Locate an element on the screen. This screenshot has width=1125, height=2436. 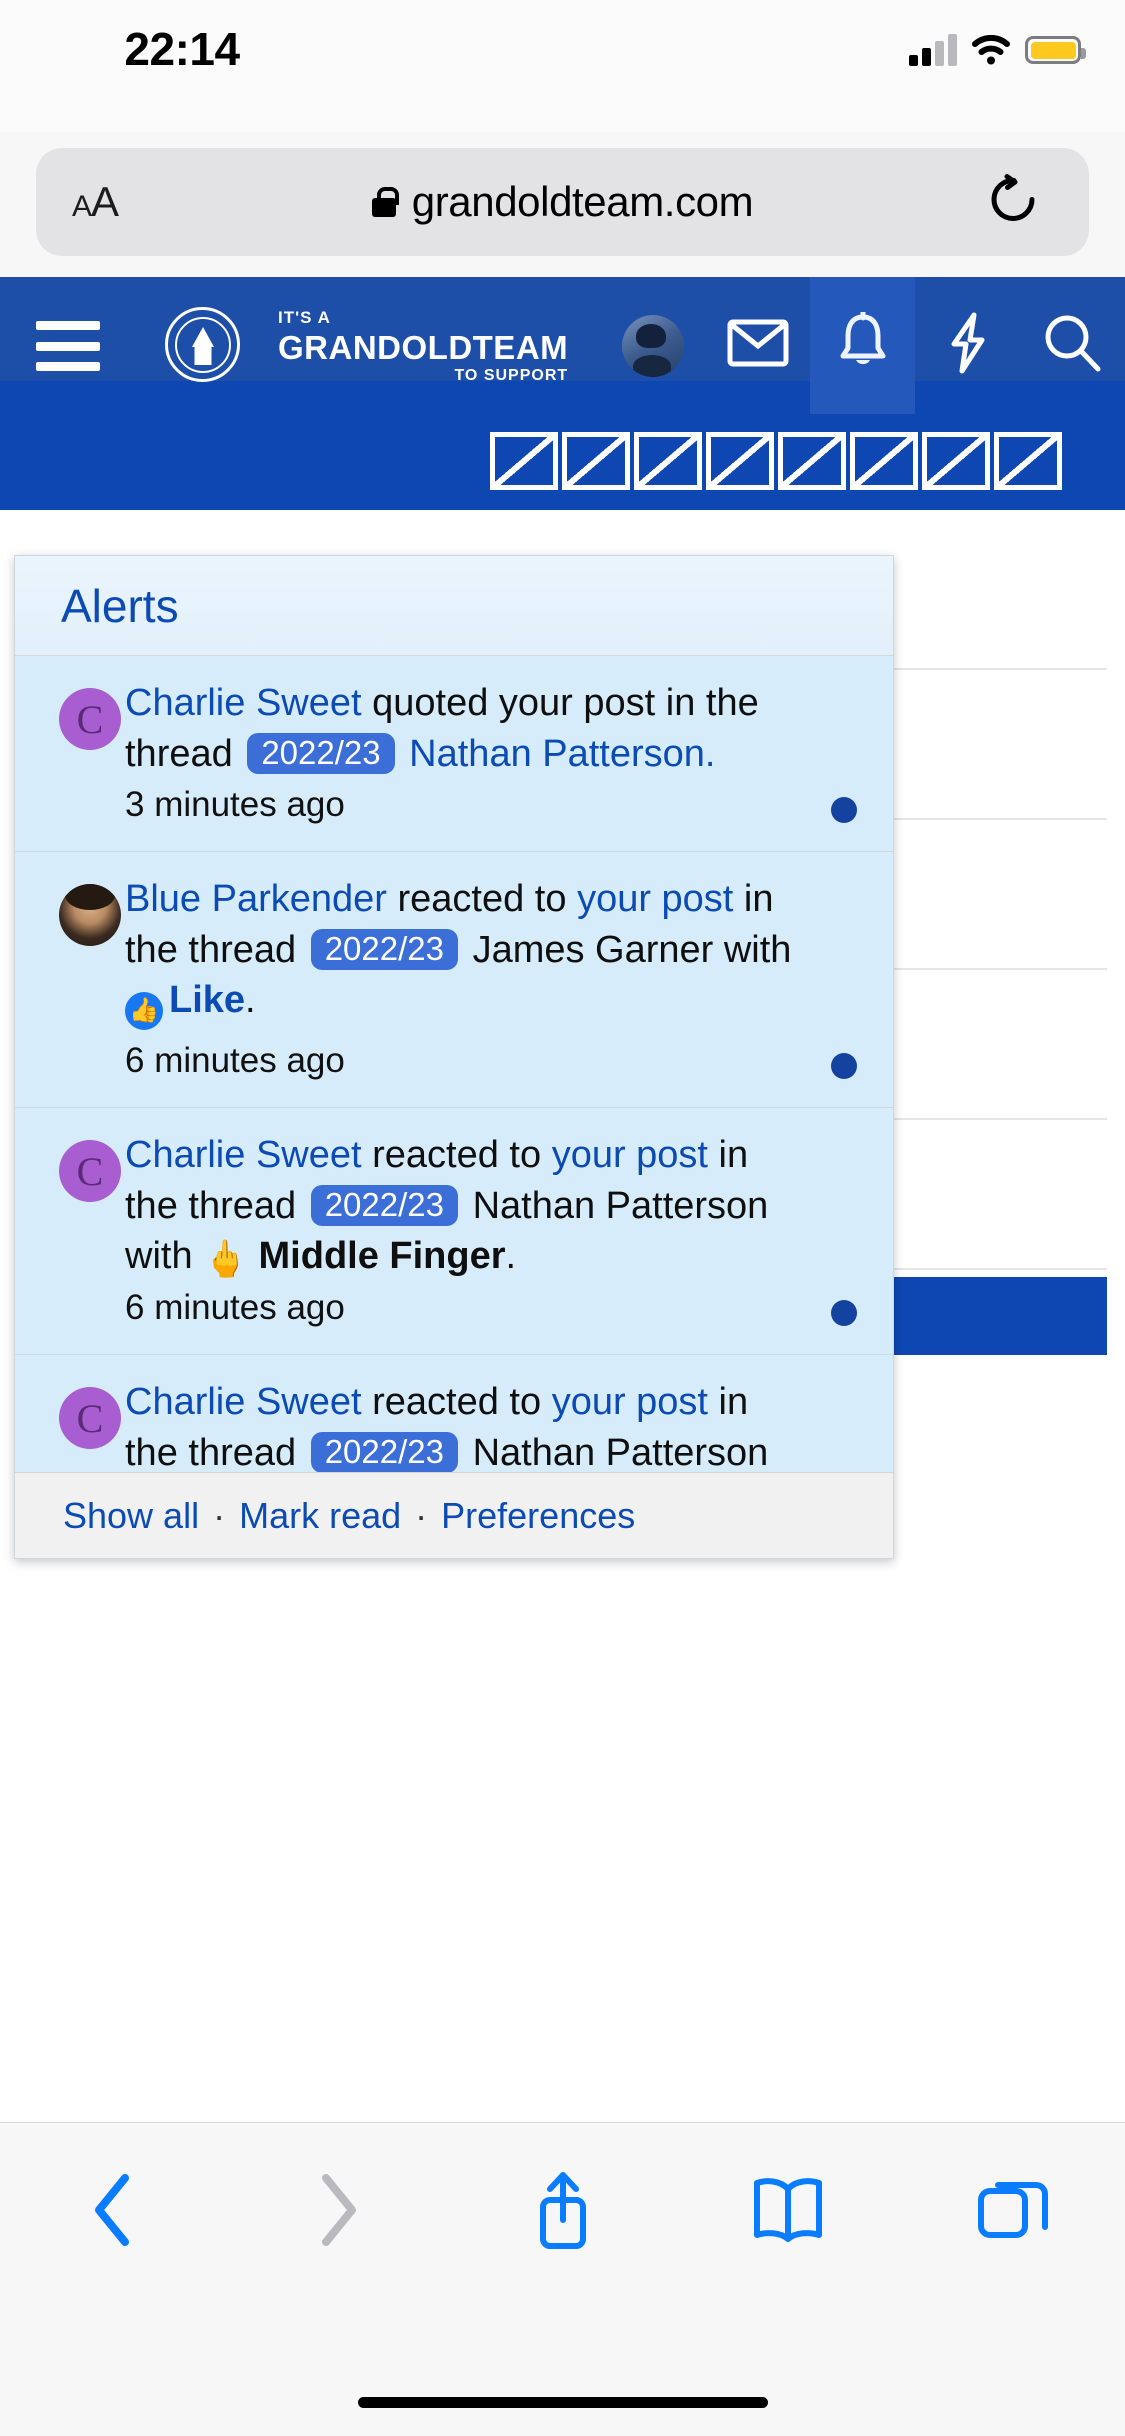
alert-with-word: with is located at coordinates (159, 1256).